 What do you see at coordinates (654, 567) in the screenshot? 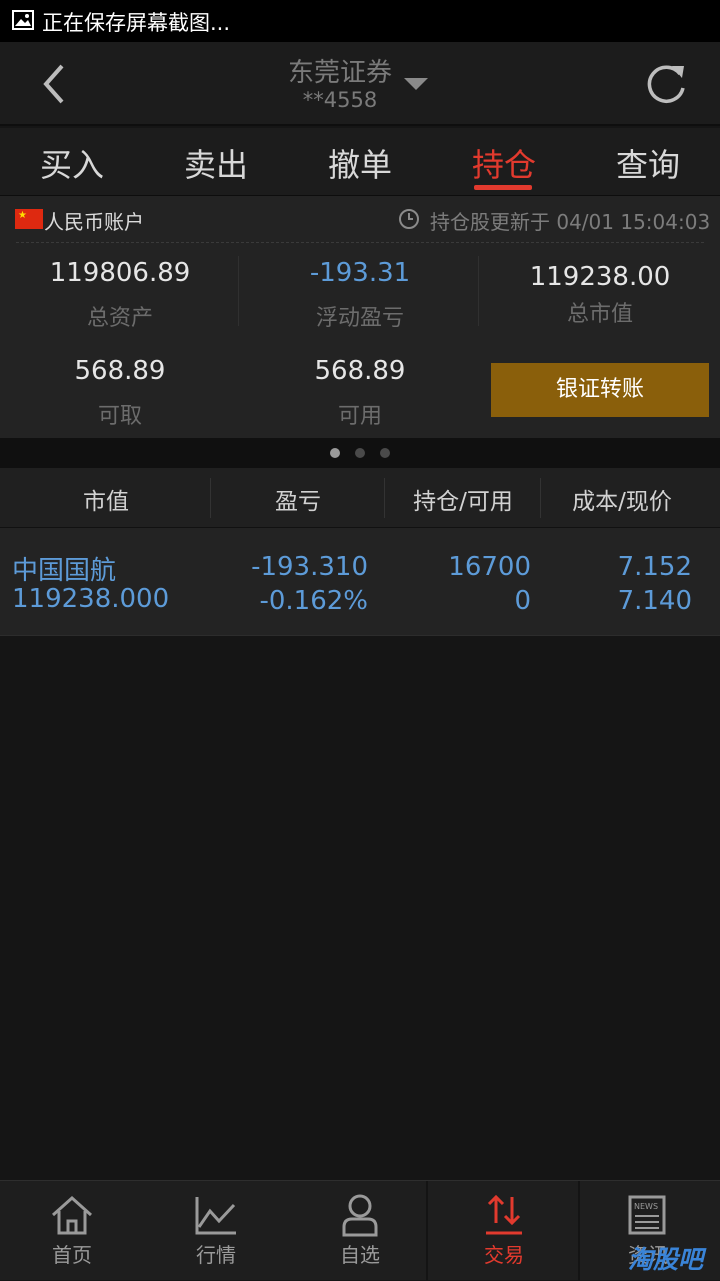
I see `stock-cost: 7.152` at bounding box center [654, 567].